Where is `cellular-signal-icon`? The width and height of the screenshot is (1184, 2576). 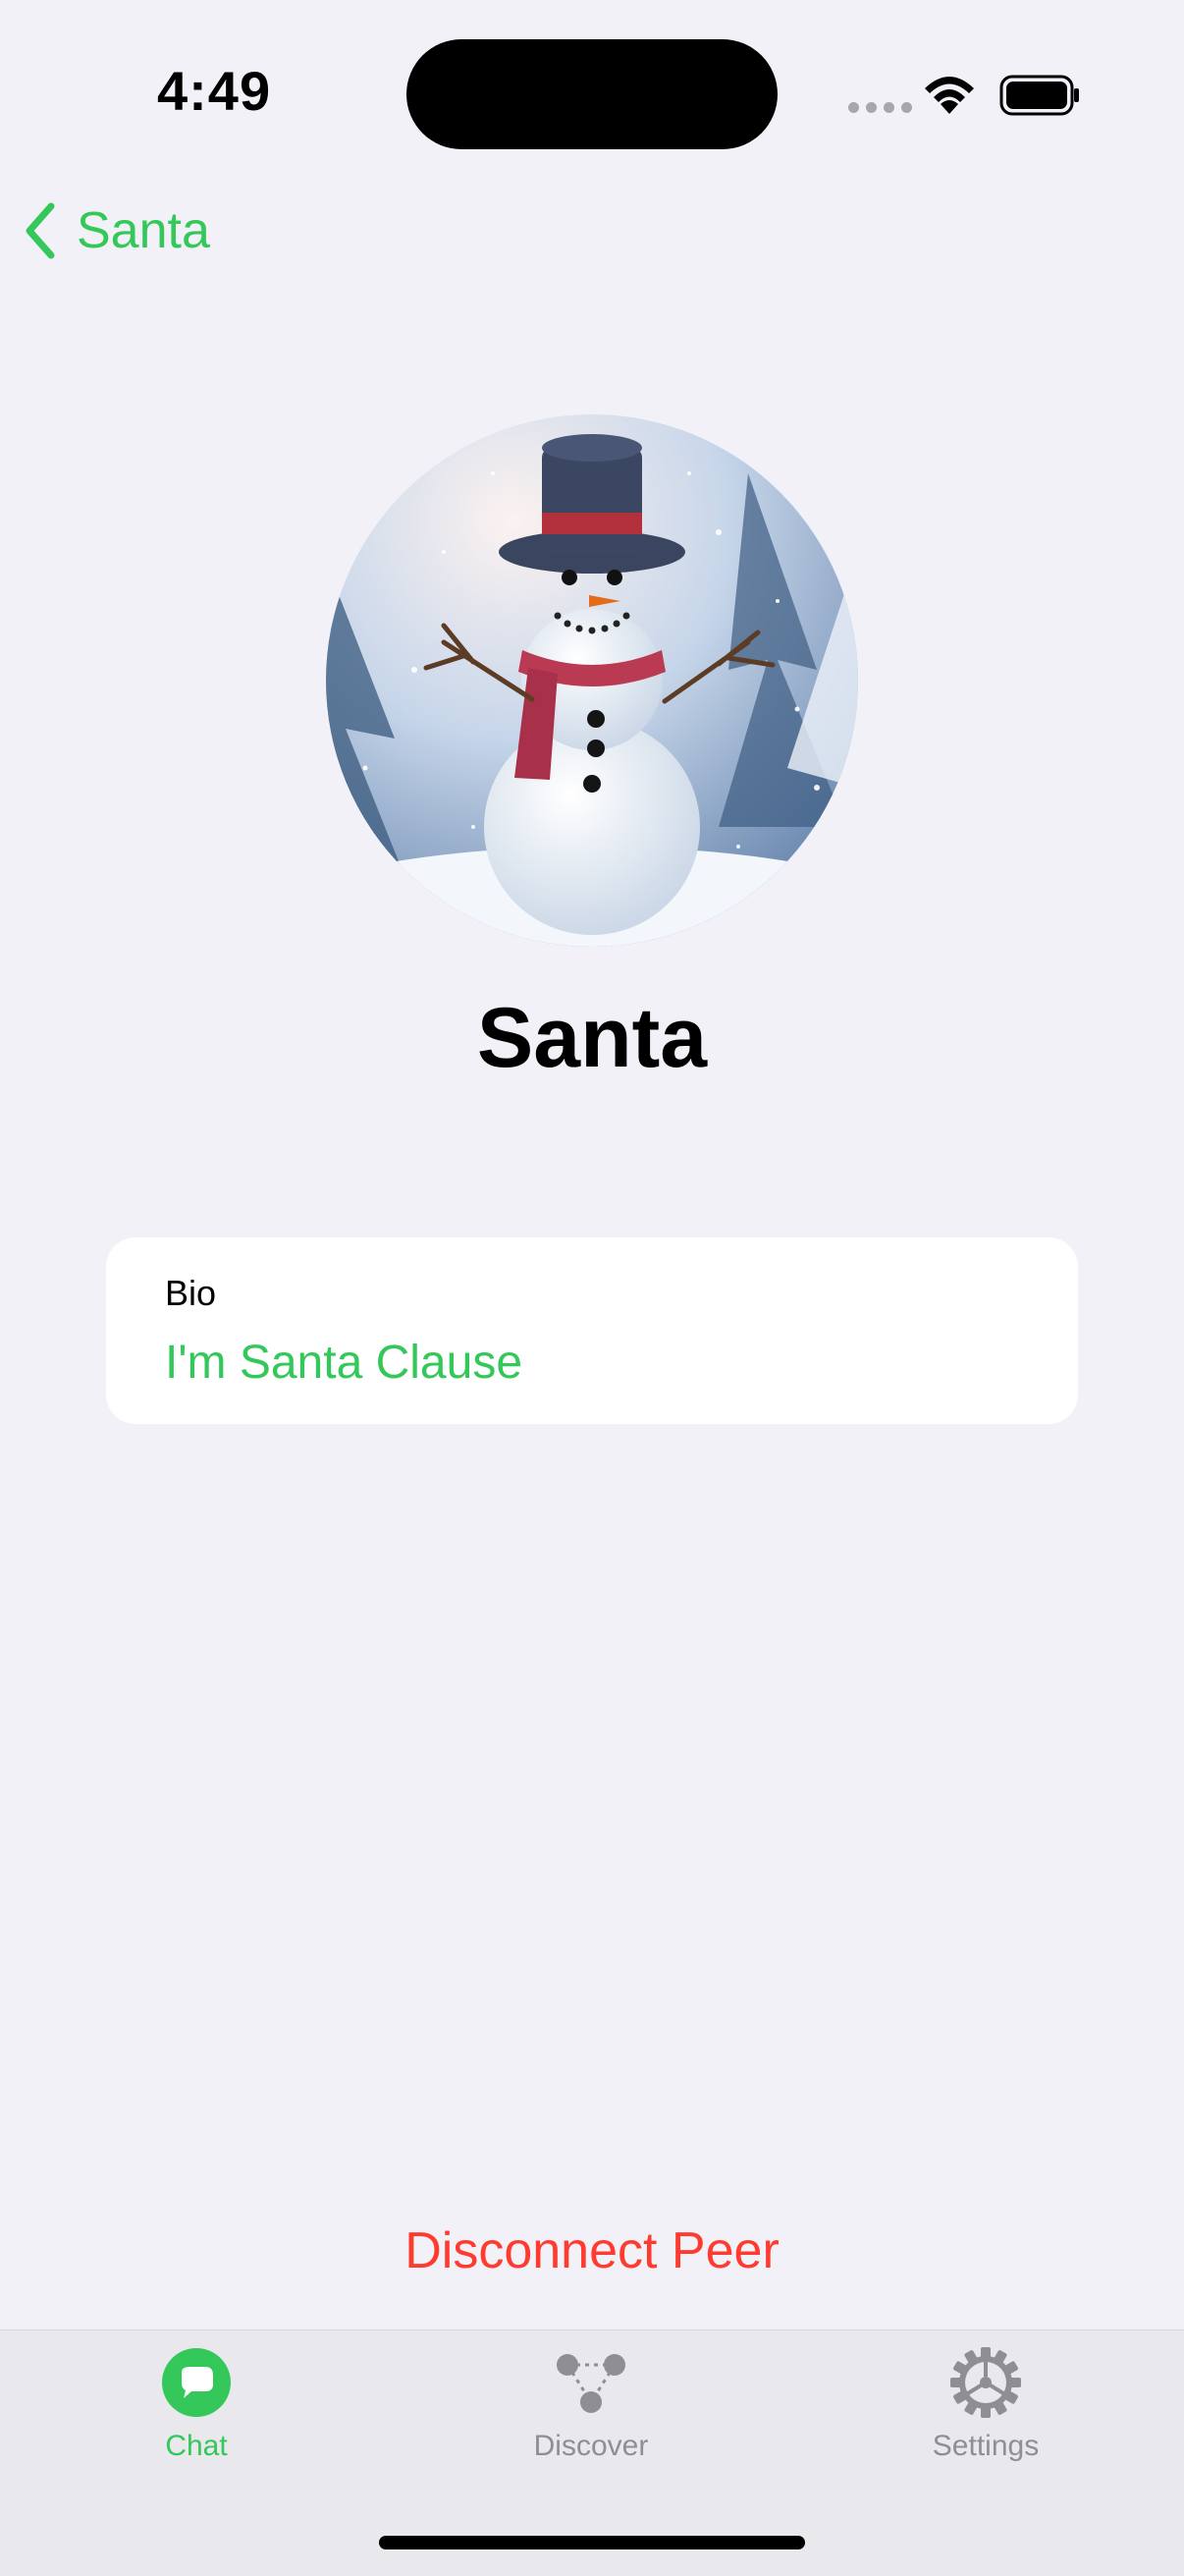
cellular-signal-icon is located at coordinates (880, 108).